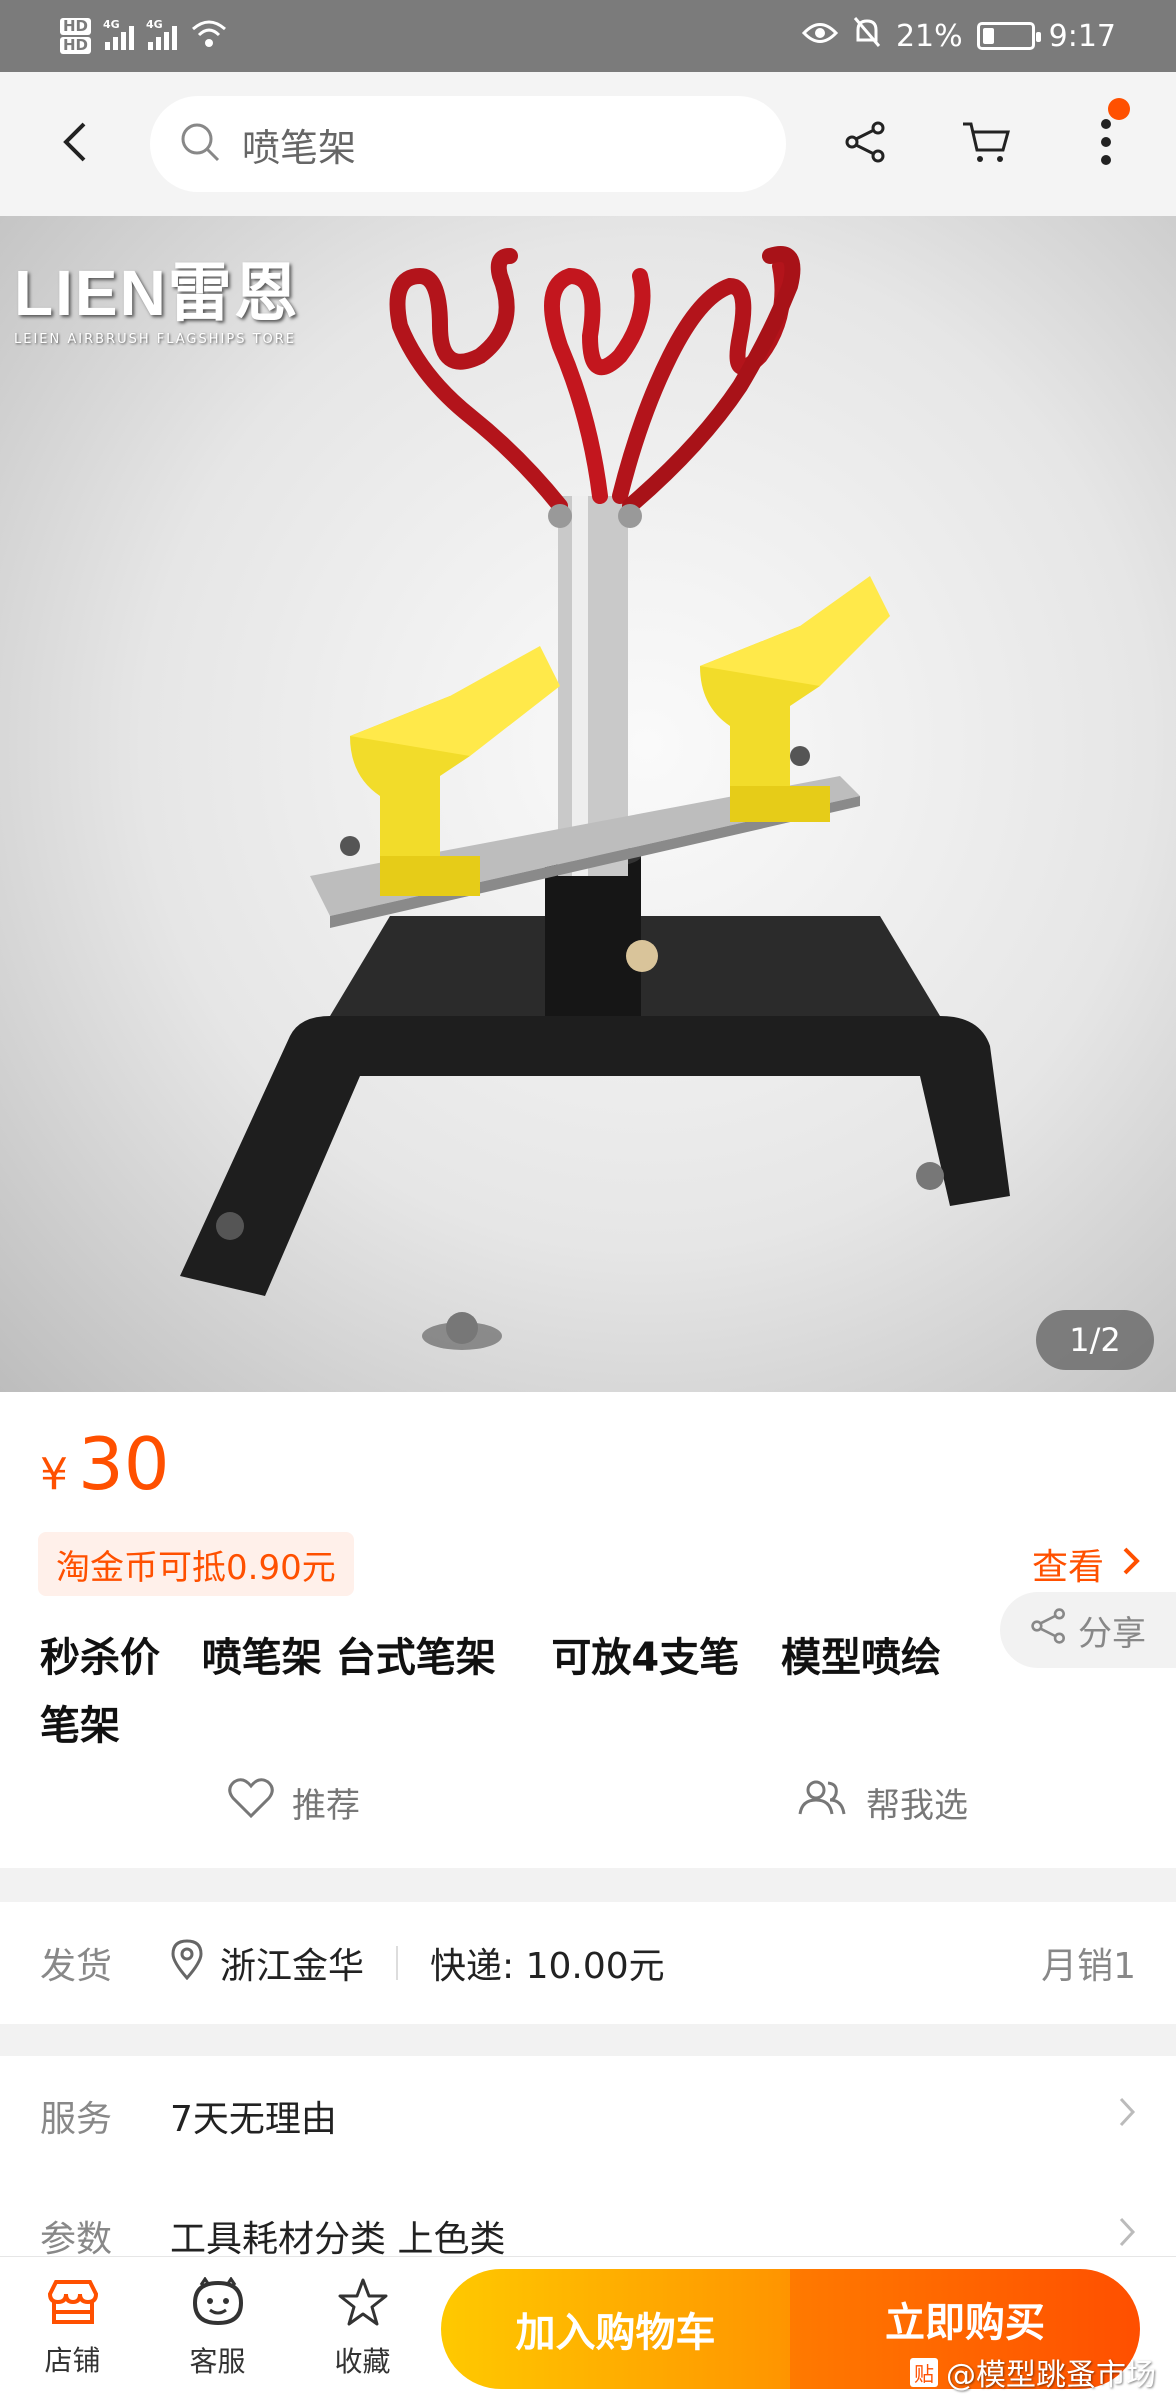 Image resolution: width=1176 pixels, height=2400 pixels. I want to click on divider, so click(397, 1963).